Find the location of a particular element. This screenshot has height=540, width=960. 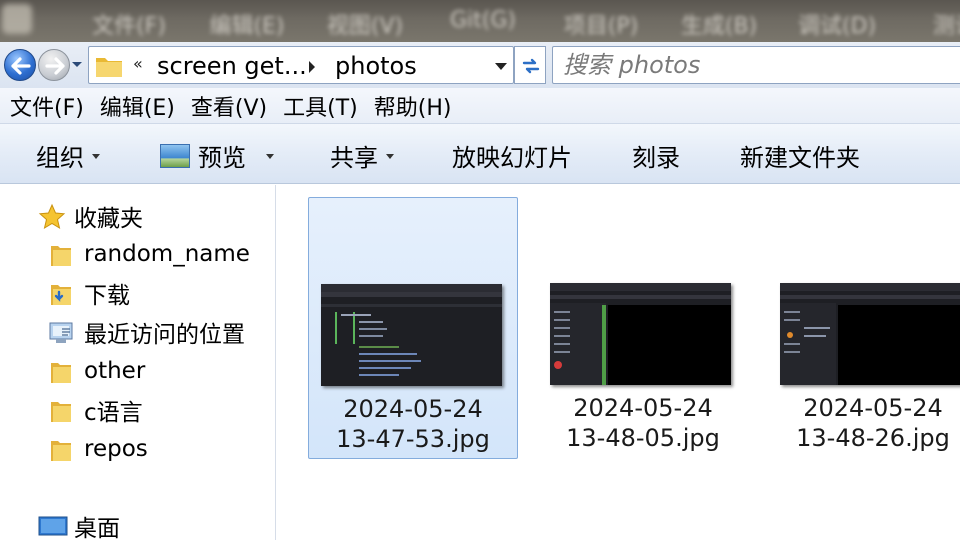

nav-item-downloads: 下载 is located at coordinates (89, 293).